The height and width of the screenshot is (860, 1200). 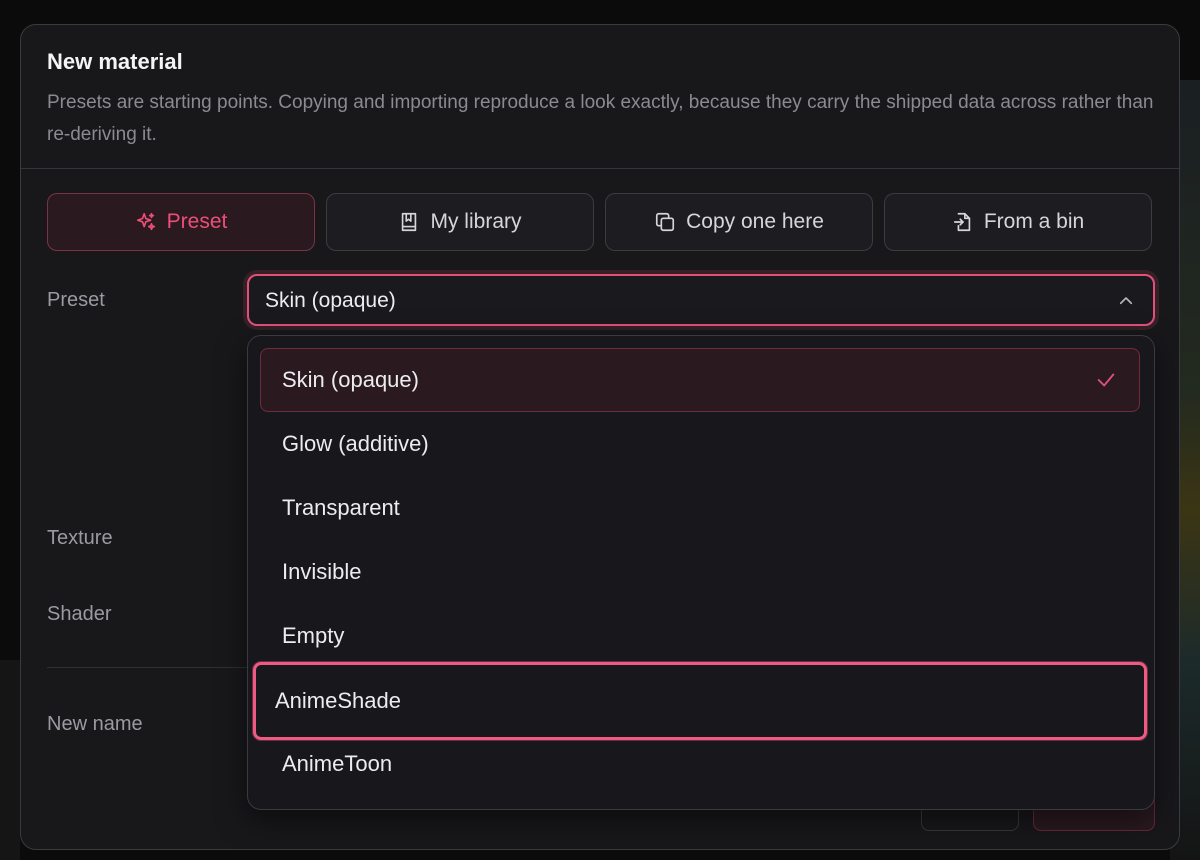 I want to click on preset-option-hovered: AnimeShade, so click(x=700, y=701).